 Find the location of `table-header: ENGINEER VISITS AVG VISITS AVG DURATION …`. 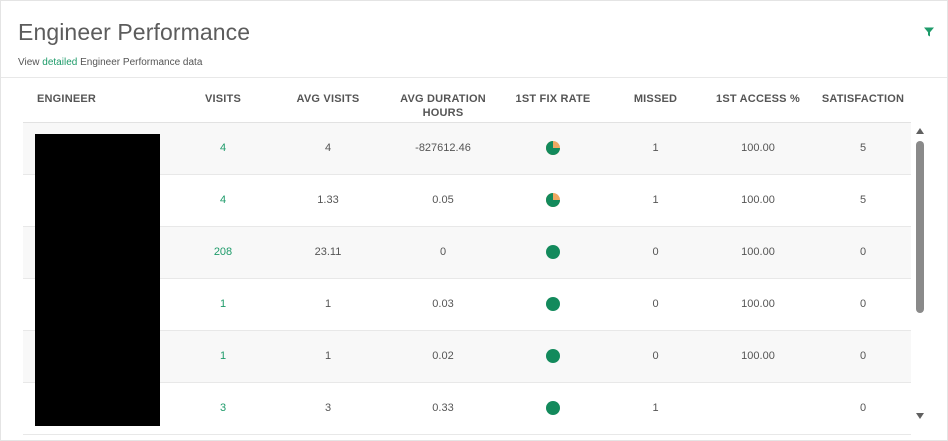

table-header: ENGINEER VISITS AVG VISITS AVG DURATION … is located at coordinates (467, 100).